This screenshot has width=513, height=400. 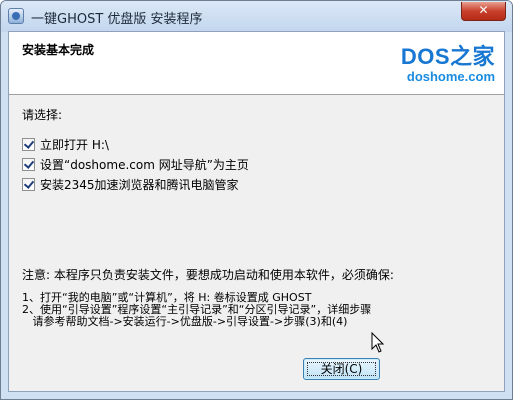 What do you see at coordinates (378, 342) in the screenshot?
I see `mouse-cursor-icon` at bounding box center [378, 342].